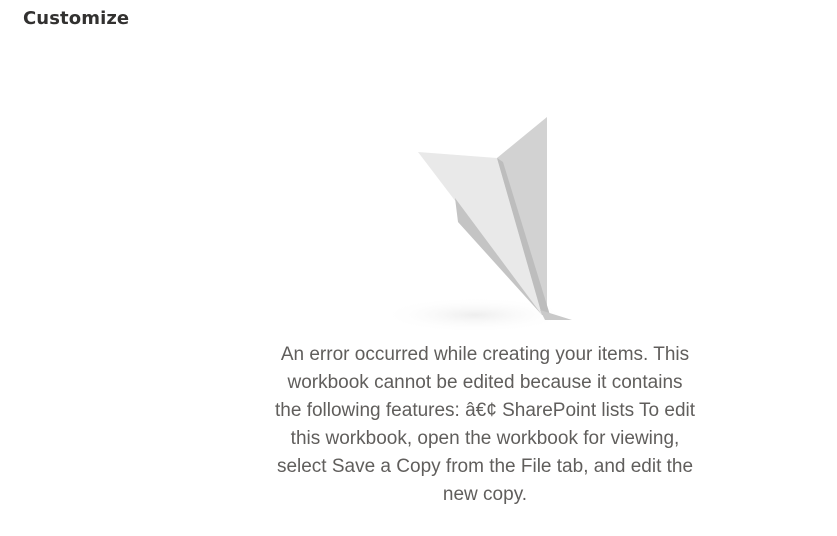 Image resolution: width=837 pixels, height=536 pixels. What do you see at coordinates (76, 18) in the screenshot?
I see `pane-title: Customize` at bounding box center [76, 18].